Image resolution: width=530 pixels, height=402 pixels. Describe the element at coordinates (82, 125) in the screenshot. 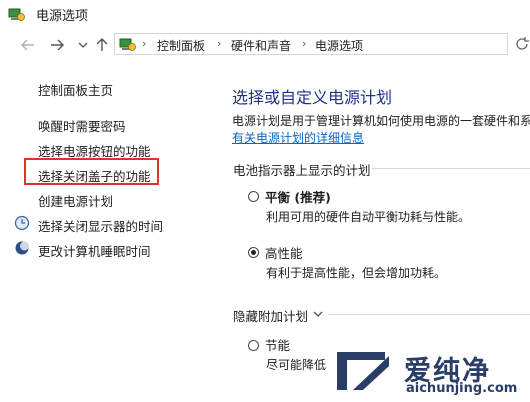

I see `sidebar-item-require-password: 唤醒时需要密码` at that location.